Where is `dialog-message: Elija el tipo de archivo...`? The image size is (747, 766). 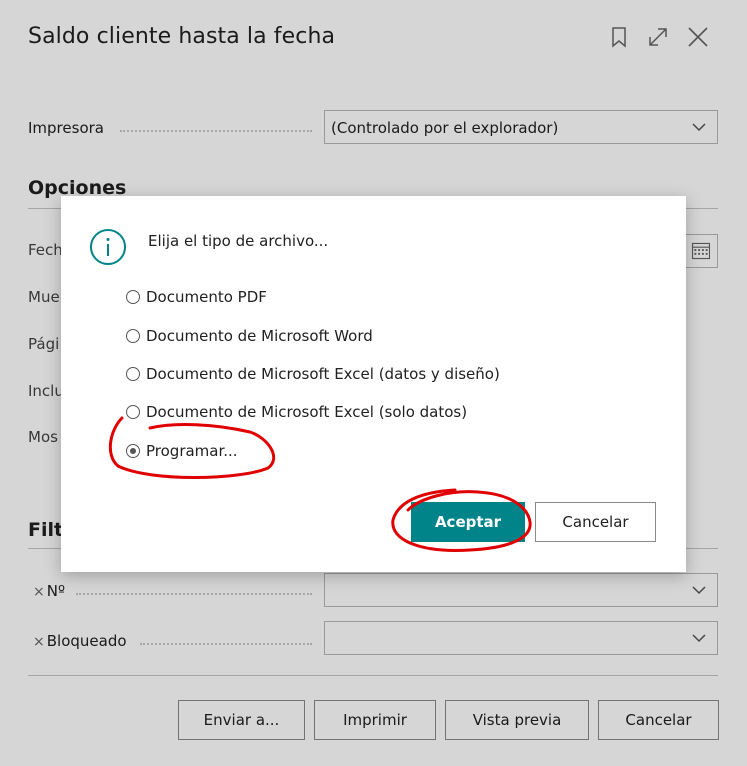
dialog-message: Elija el tipo de archivo... is located at coordinates (238, 241).